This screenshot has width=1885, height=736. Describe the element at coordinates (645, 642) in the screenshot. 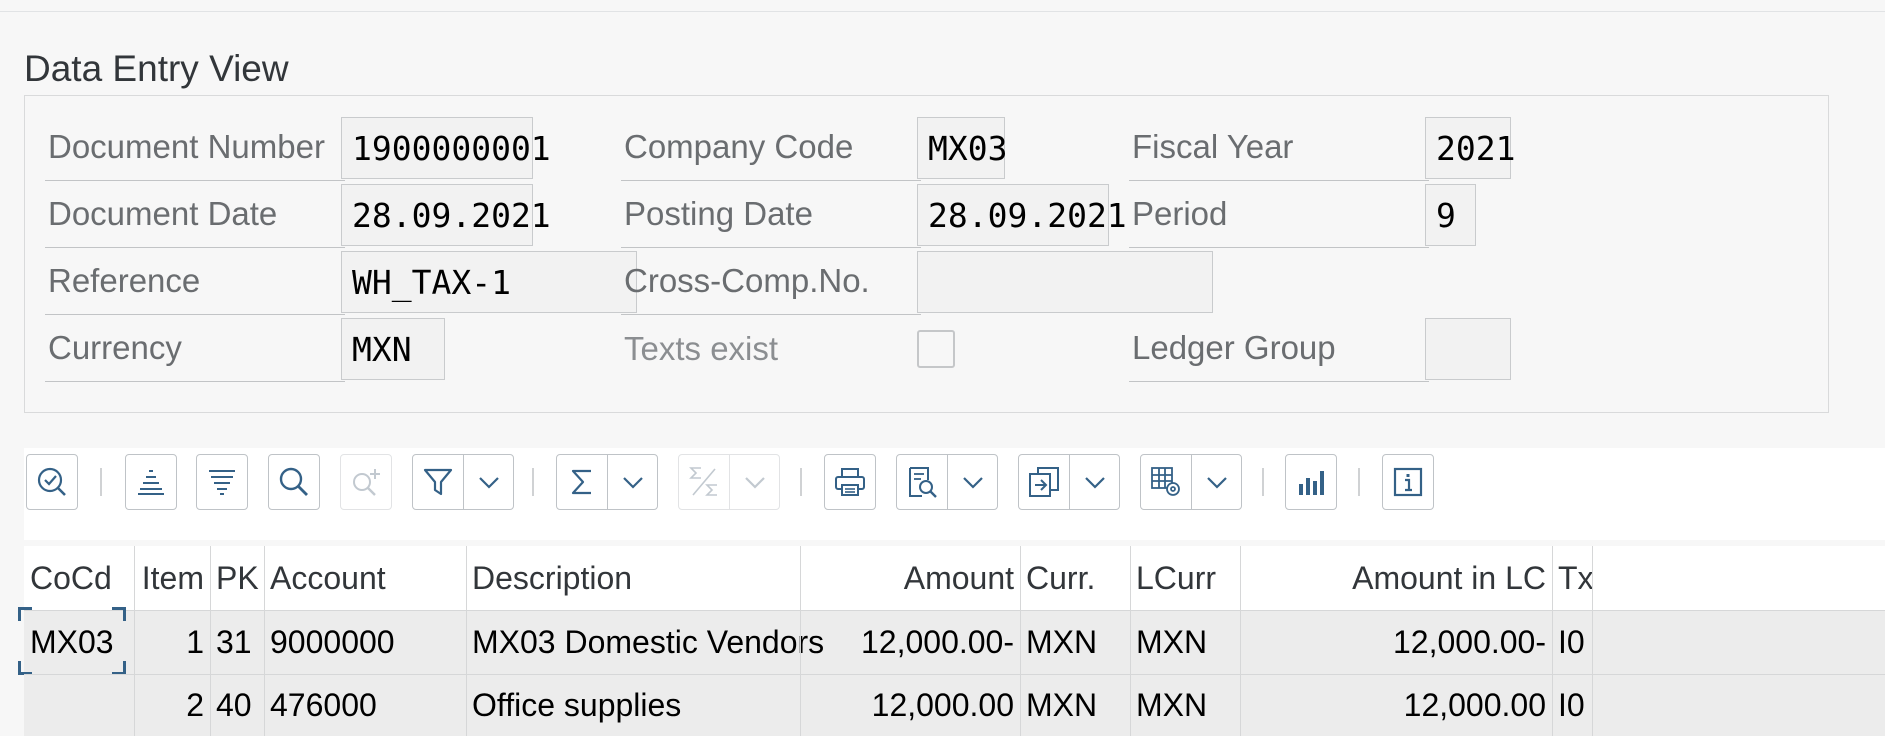

I see `cell-description: MX03 Domestic Vendors` at that location.